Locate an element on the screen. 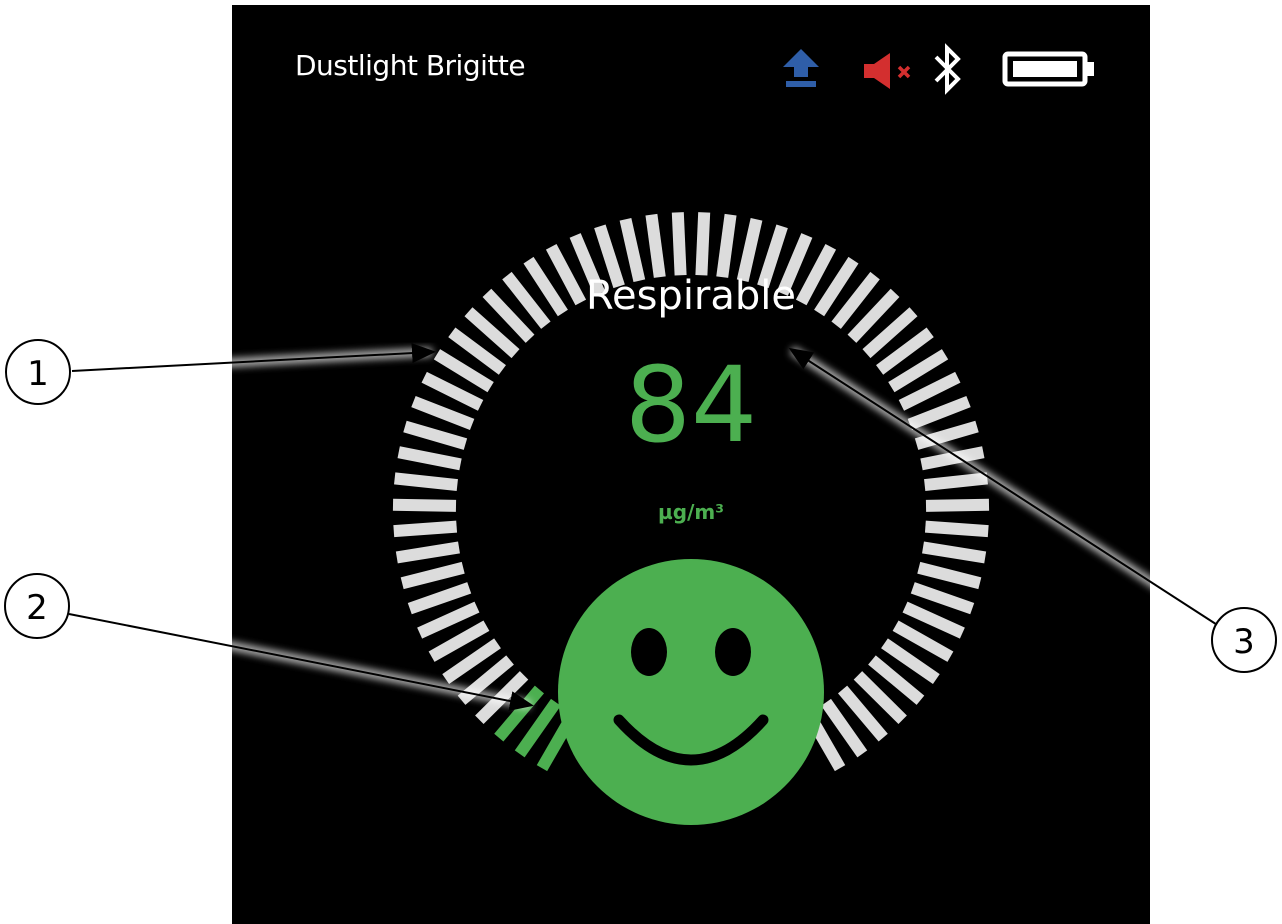 This screenshot has height=924, width=1282. callout-number: 3 is located at coordinates (1244, 642).